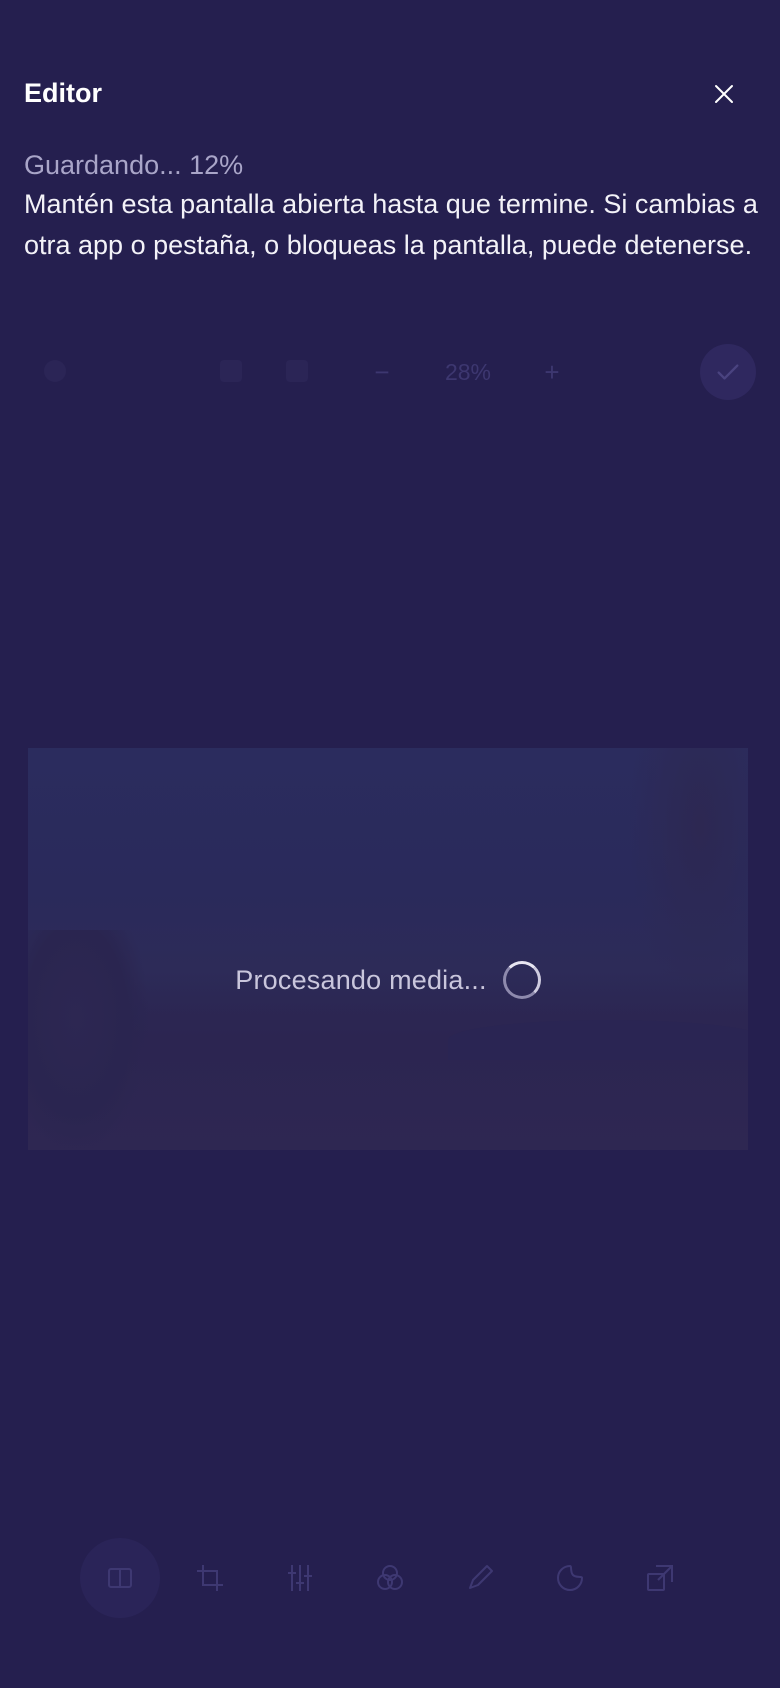  Describe the element at coordinates (55, 371) in the screenshot. I see `undo-icon` at that location.